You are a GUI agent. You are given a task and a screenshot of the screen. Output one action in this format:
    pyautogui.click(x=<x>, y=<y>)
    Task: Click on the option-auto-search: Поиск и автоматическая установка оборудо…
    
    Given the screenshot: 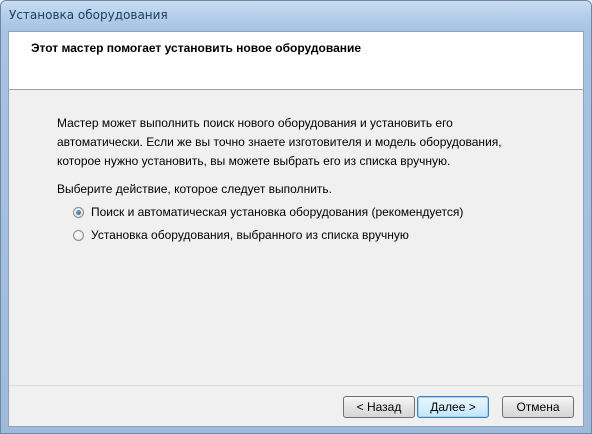 What is the action you would take?
    pyautogui.click(x=268, y=212)
    